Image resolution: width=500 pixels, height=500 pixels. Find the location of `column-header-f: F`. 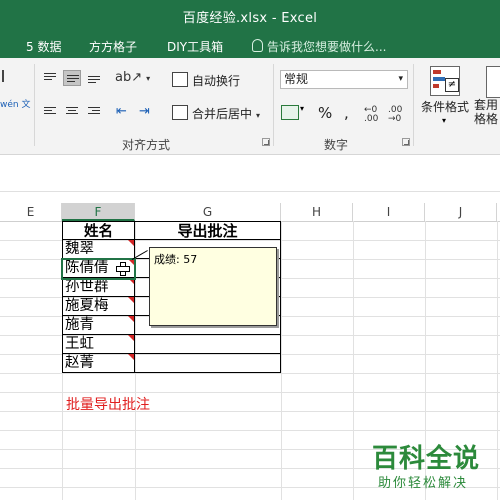

column-header-f: F is located at coordinates (98, 212).